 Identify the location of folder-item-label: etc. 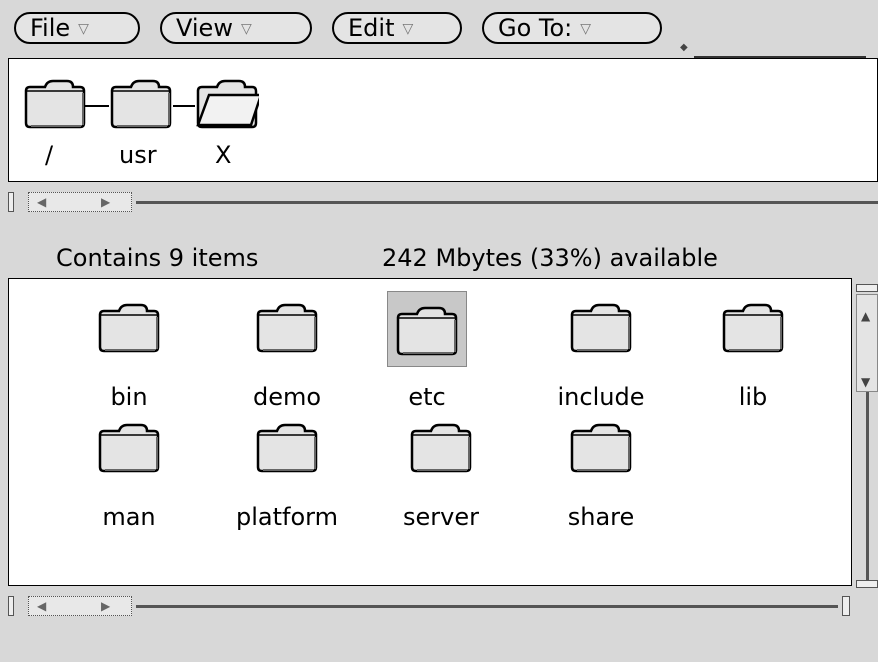
(427, 397).